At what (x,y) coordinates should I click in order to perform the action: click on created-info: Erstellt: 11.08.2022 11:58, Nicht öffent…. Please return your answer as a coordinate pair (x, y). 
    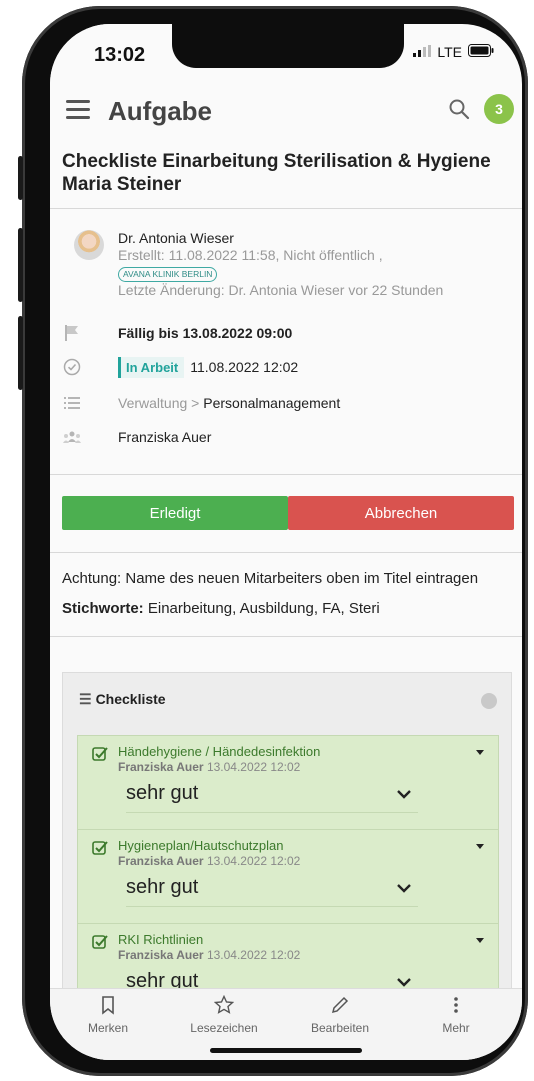
    Looking at the image, I should click on (250, 255).